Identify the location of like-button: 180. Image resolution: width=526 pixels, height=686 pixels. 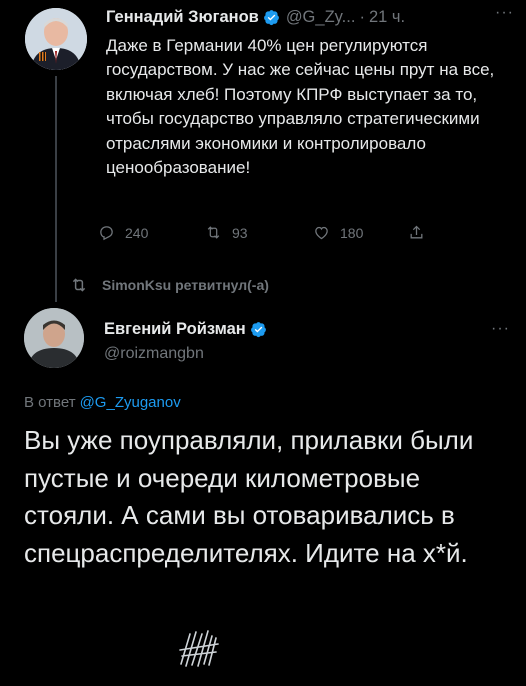
(338, 232).